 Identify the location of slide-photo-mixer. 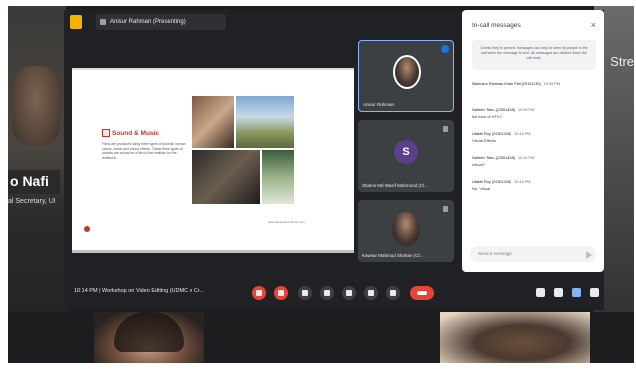
(226, 177).